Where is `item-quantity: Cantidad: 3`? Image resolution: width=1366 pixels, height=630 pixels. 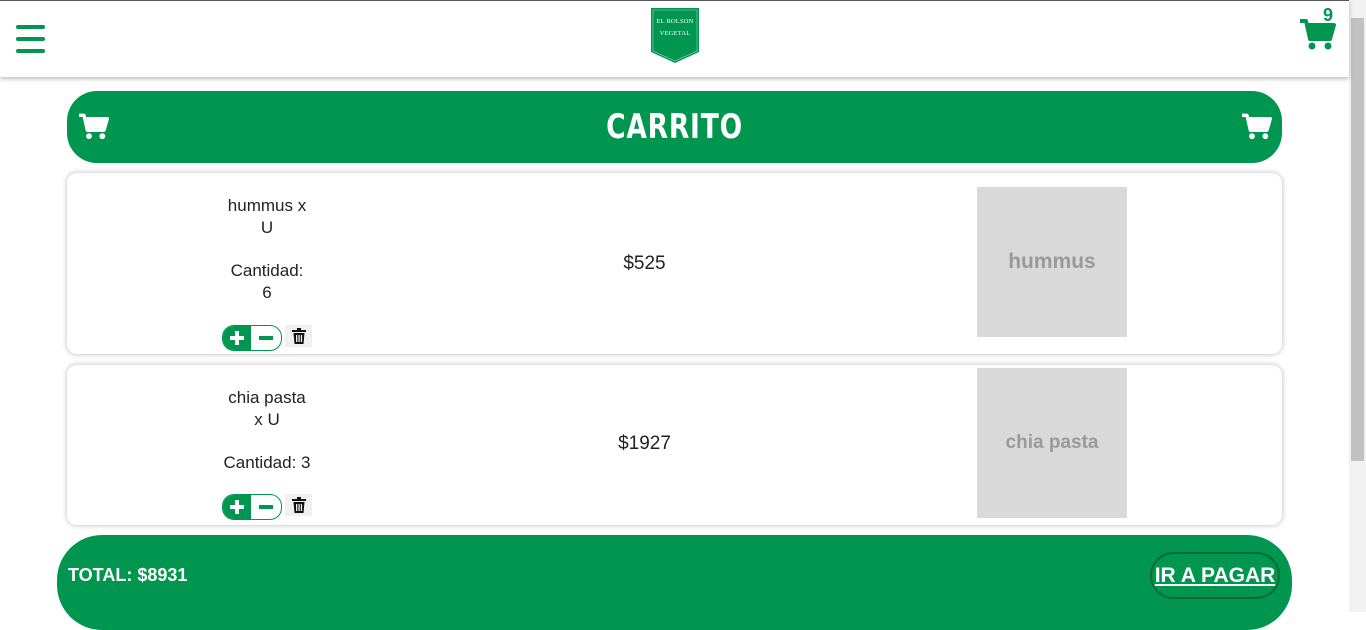 item-quantity: Cantidad: 3 is located at coordinates (267, 463).